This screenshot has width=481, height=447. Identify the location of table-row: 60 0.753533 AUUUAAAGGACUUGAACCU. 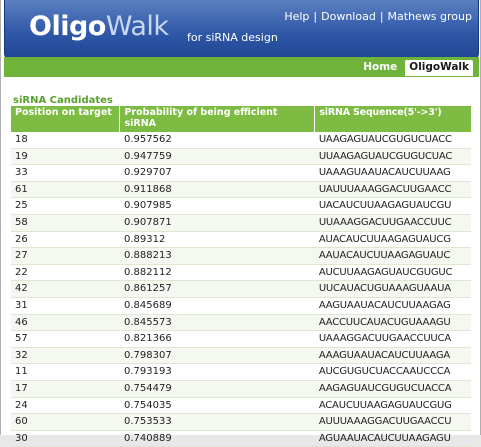
(241, 422).